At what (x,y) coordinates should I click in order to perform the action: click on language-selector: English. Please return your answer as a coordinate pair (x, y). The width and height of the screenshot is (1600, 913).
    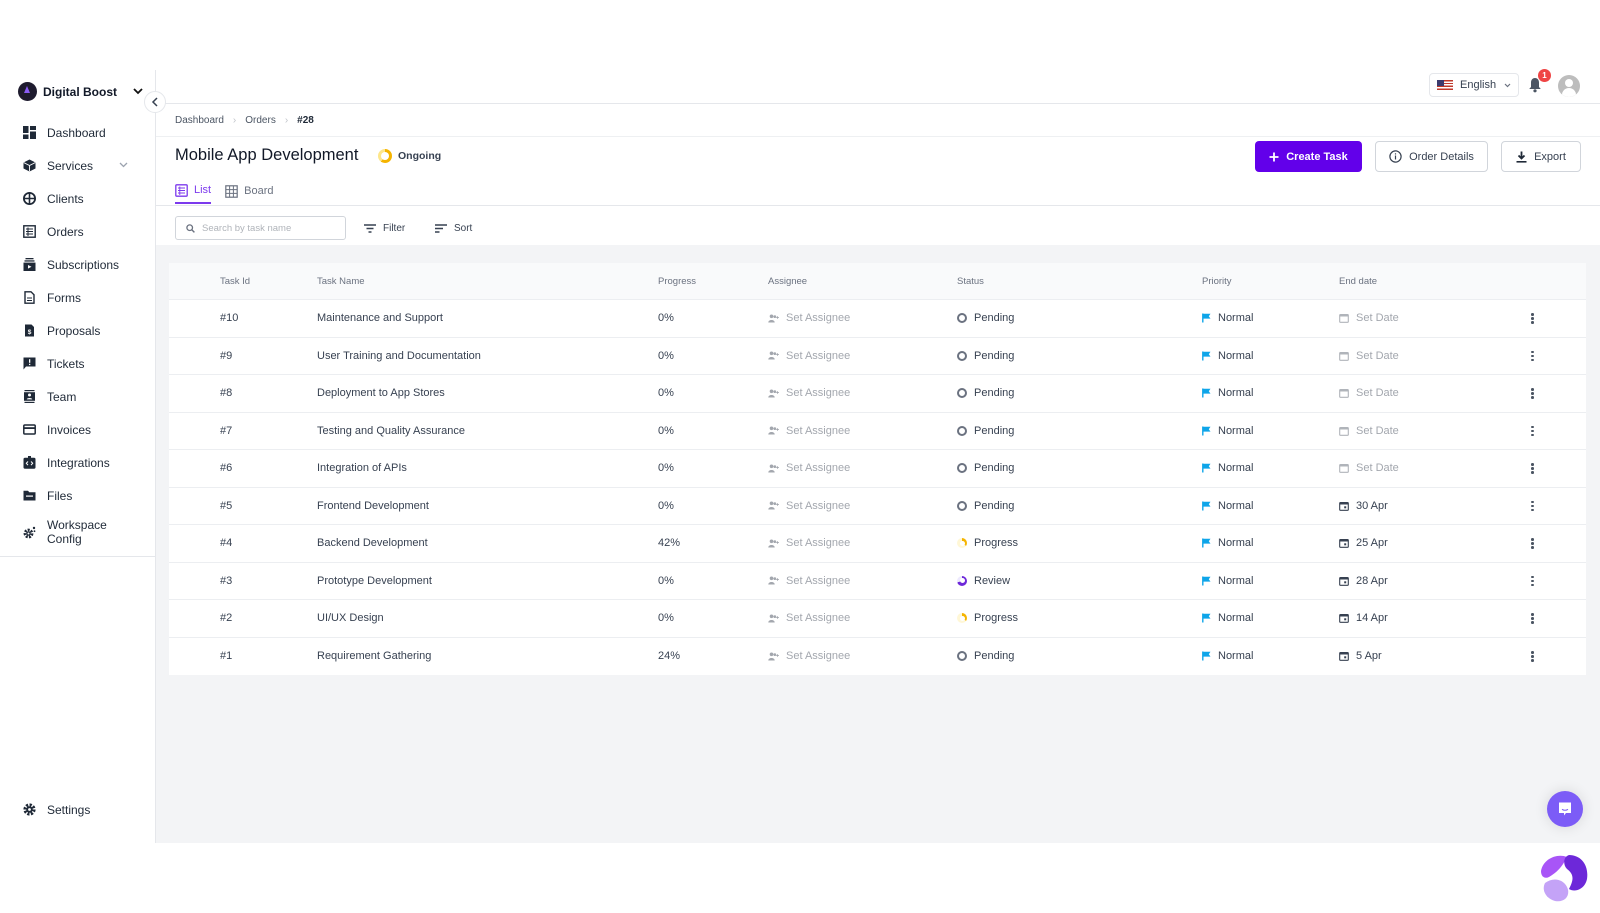
    Looking at the image, I should click on (1474, 85).